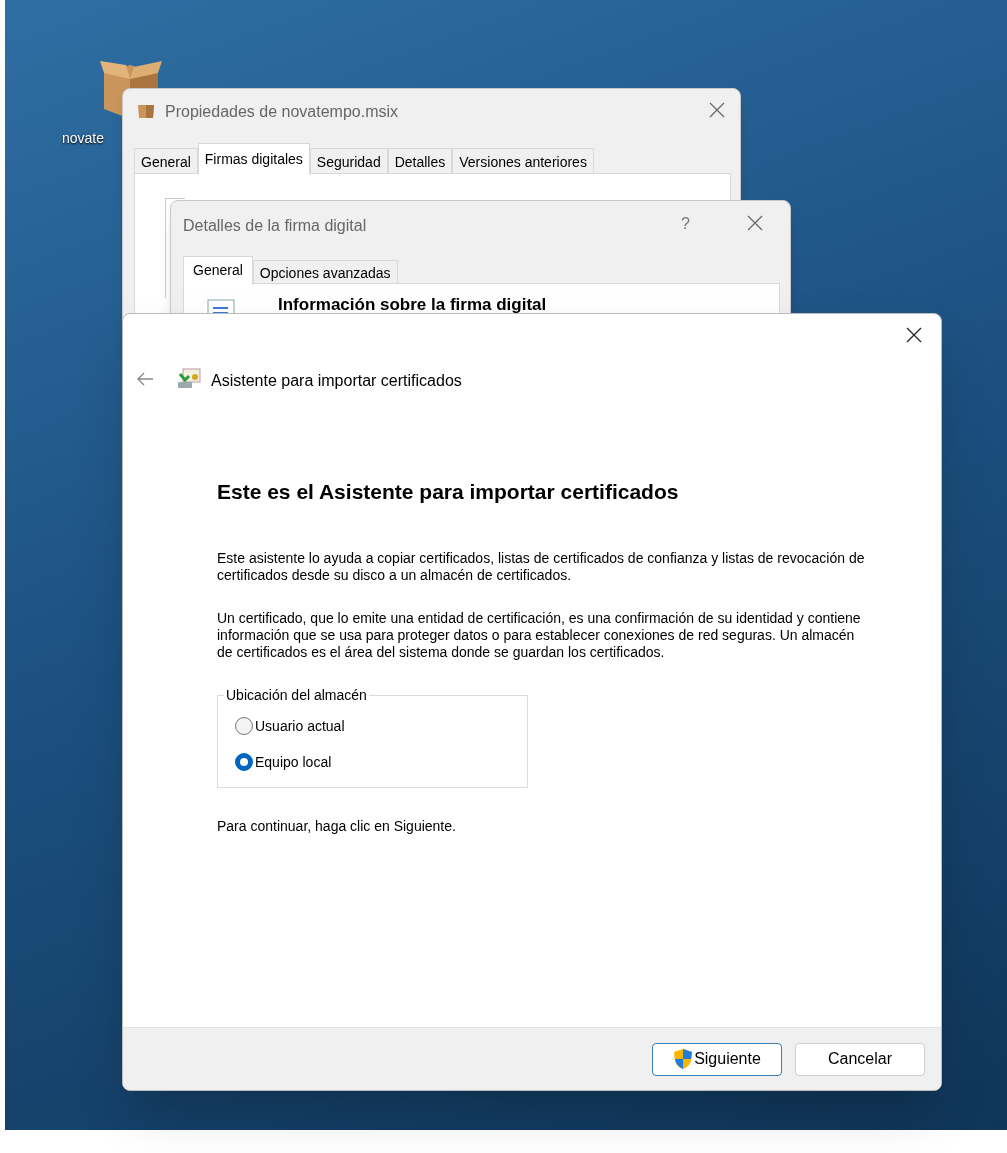 This screenshot has height=1153, width=1007. I want to click on paragraph: Este asistente lo ayuda a copiar certificados, listas de certificados de confianza y listas de revocación de certificados desde su disco a un almacén de certificados., so click(541, 566).